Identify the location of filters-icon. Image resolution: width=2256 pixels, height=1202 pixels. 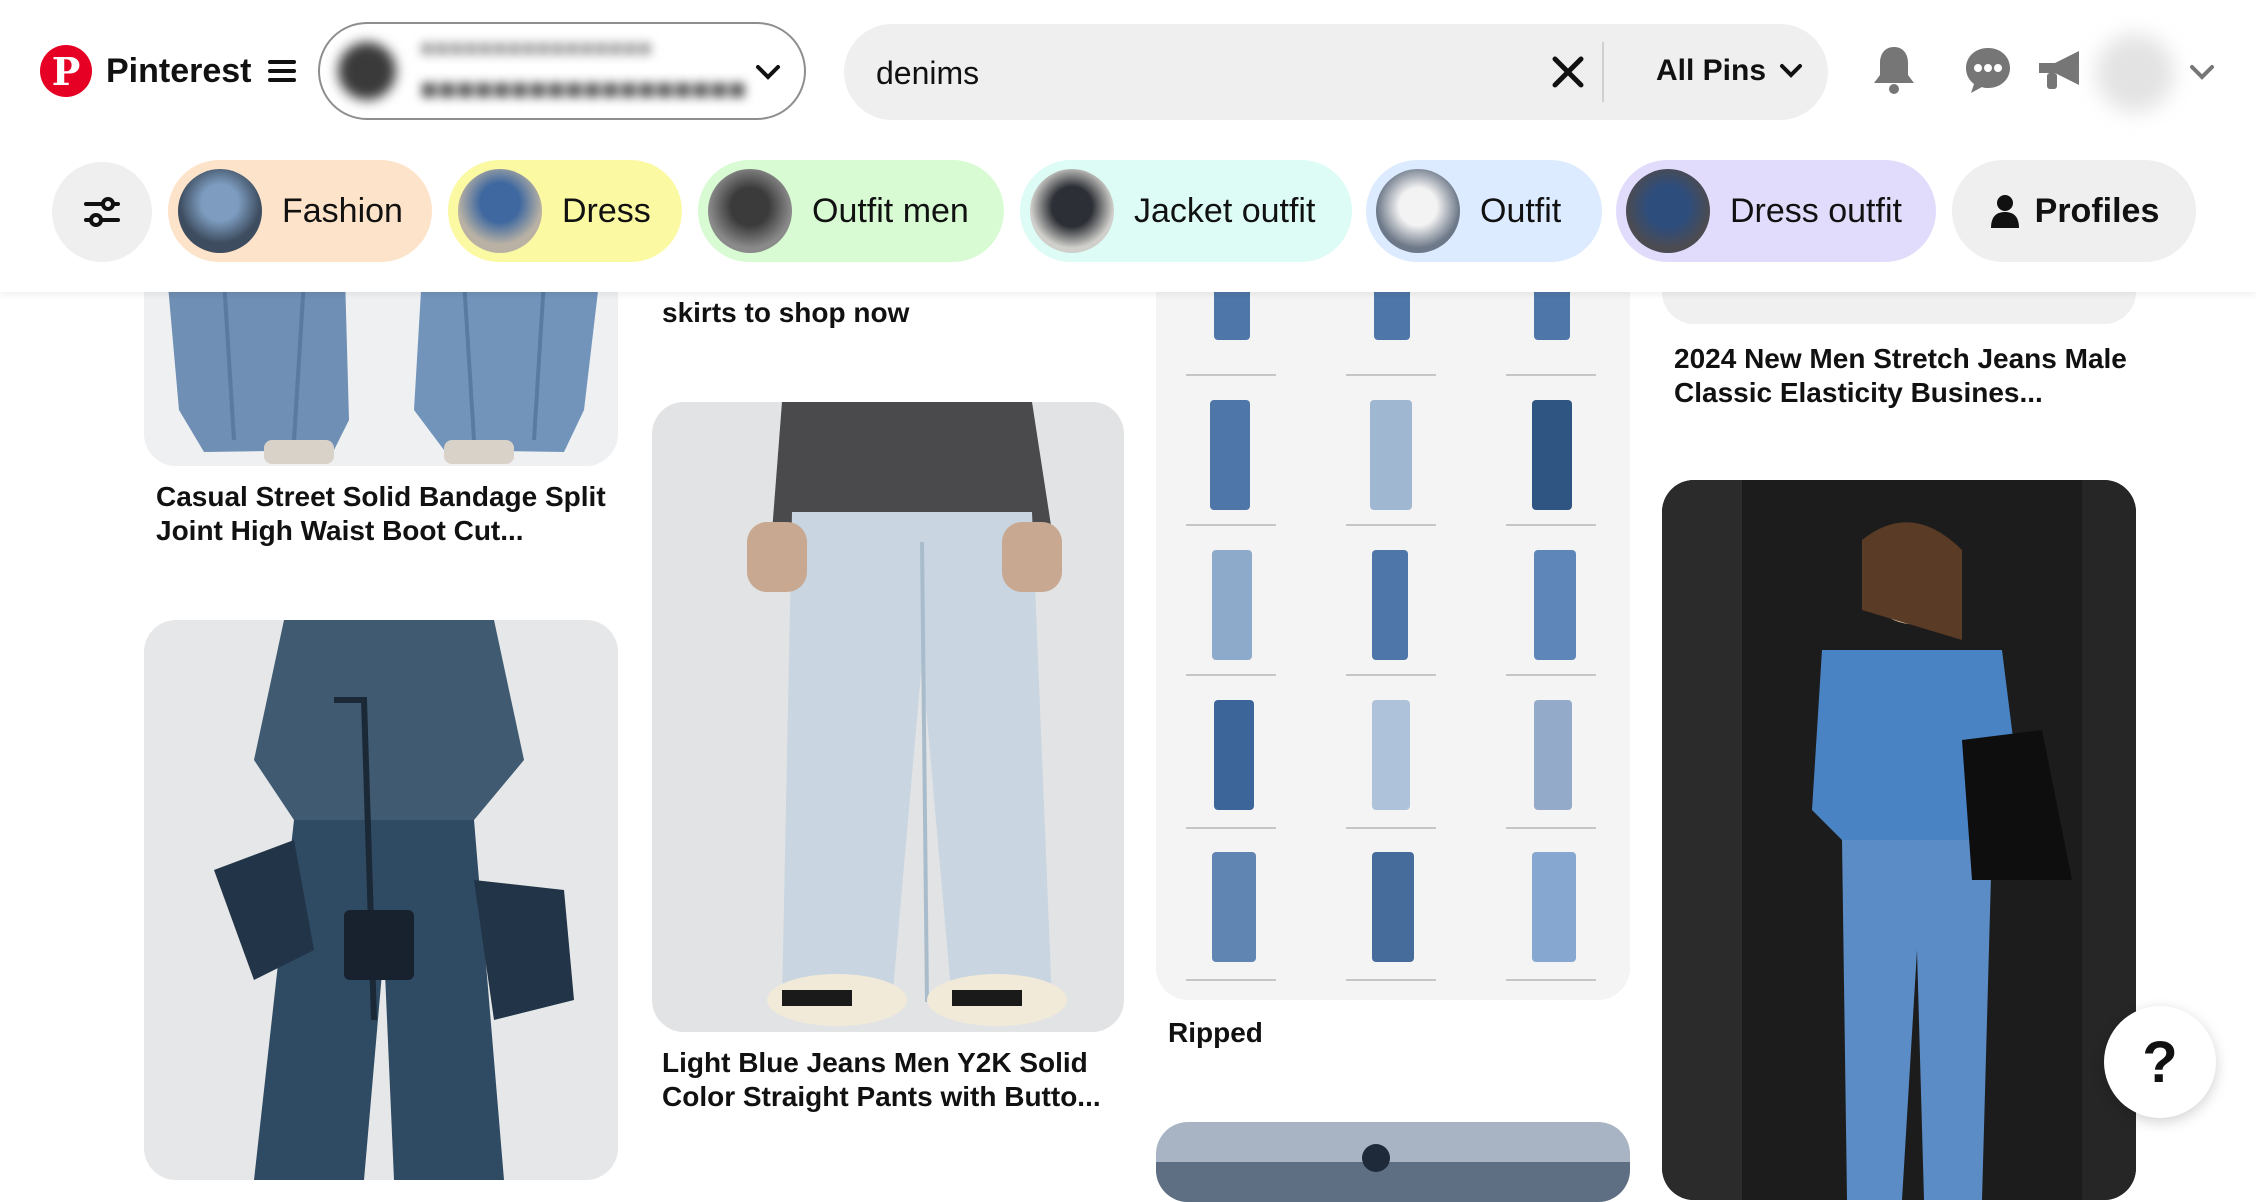
(102, 212).